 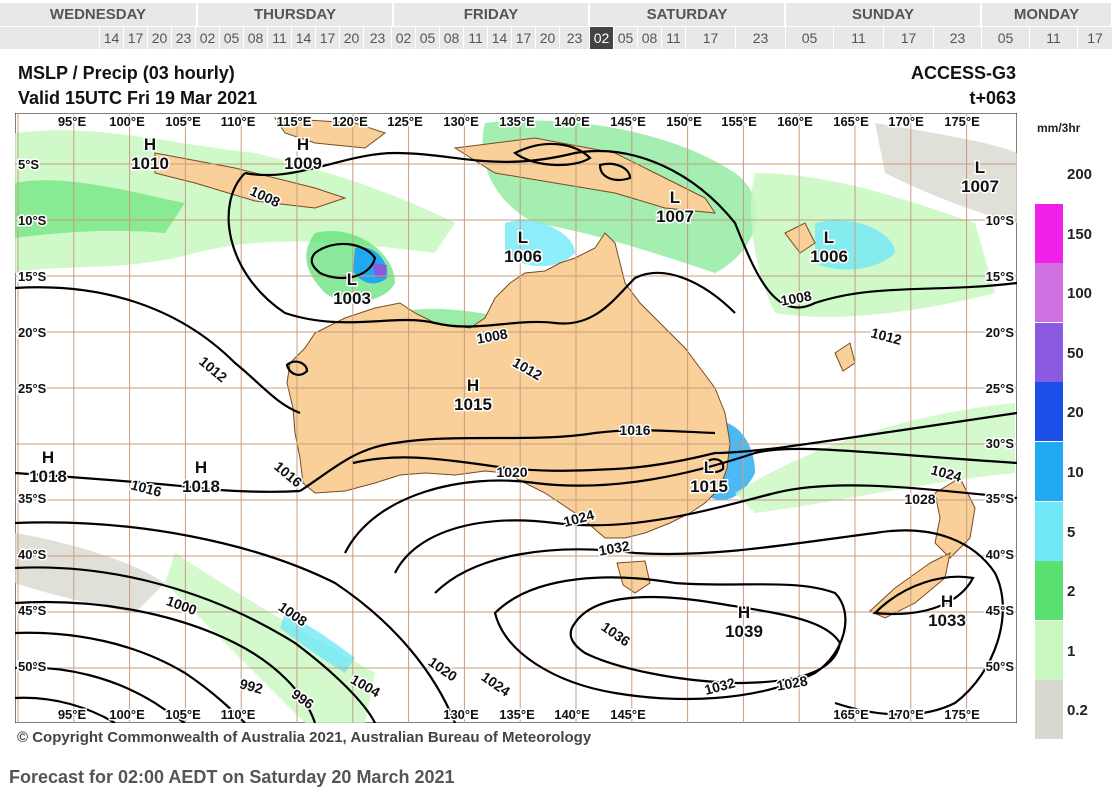 What do you see at coordinates (572, 121) in the screenshot?
I see `top-longitude-label: 140°E` at bounding box center [572, 121].